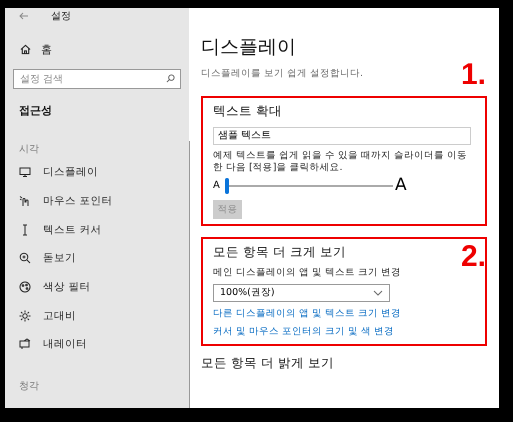 This screenshot has width=513, height=422. I want to click on scale-dropdown: 100%(권장), so click(301, 293).